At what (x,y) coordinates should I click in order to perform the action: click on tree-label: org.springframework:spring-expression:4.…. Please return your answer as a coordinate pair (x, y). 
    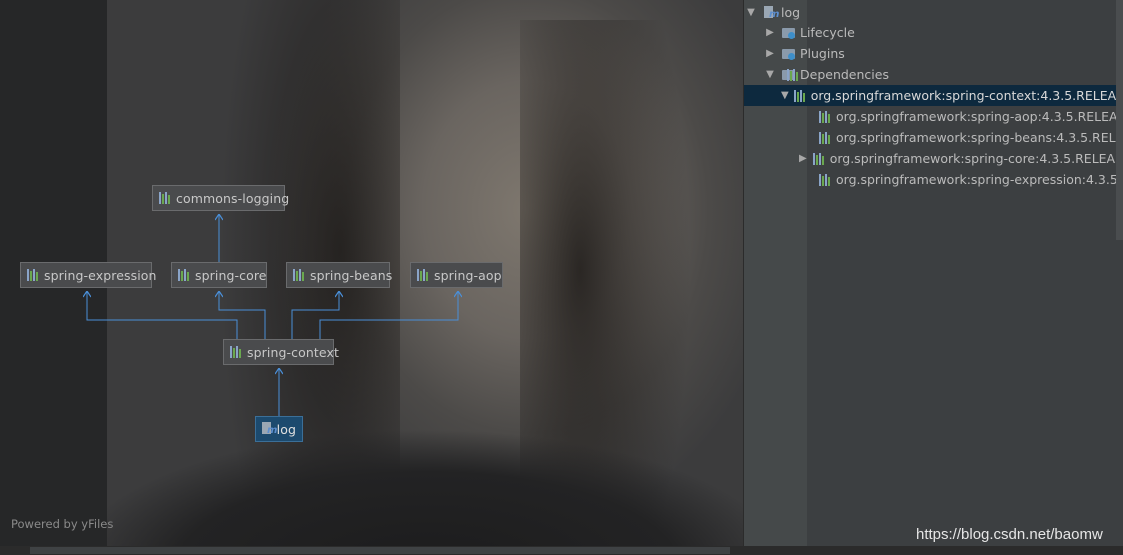
    Looking at the image, I should click on (979, 179).